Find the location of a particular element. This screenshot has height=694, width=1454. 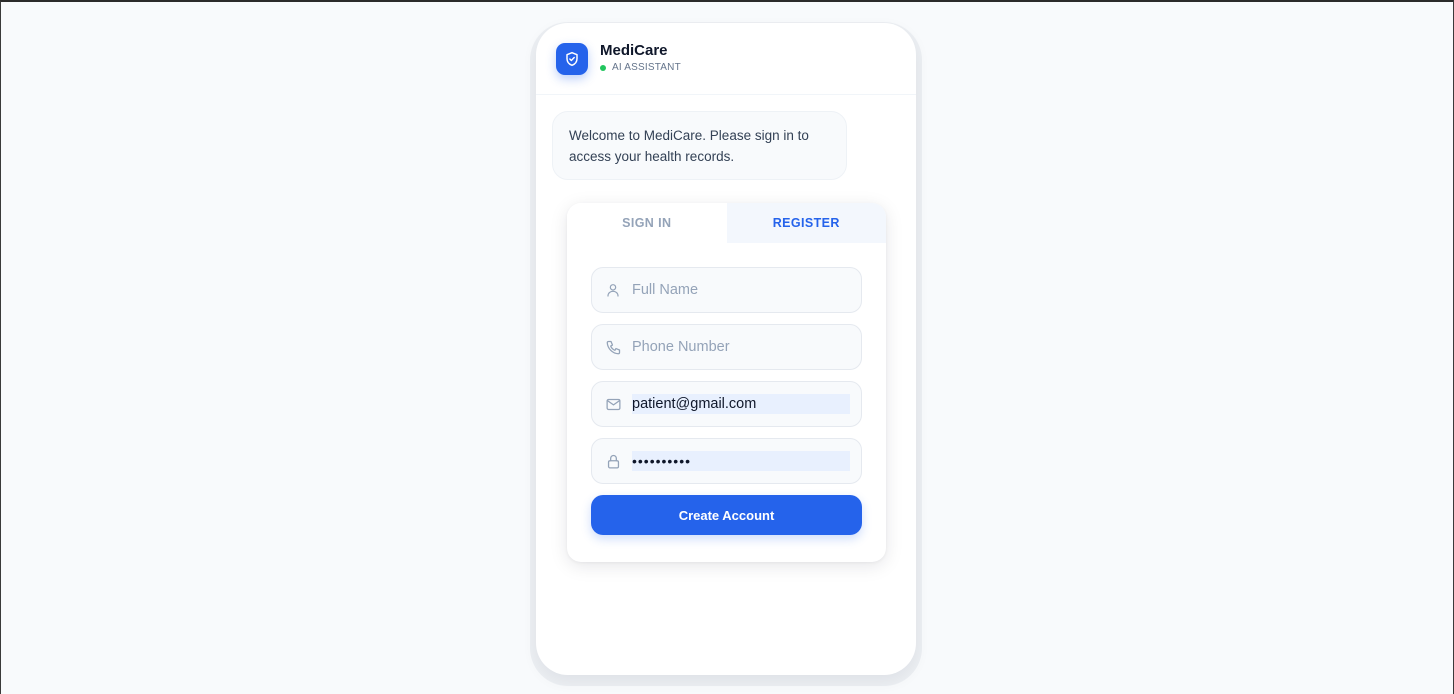

register-form: Create Account is located at coordinates (726, 389).